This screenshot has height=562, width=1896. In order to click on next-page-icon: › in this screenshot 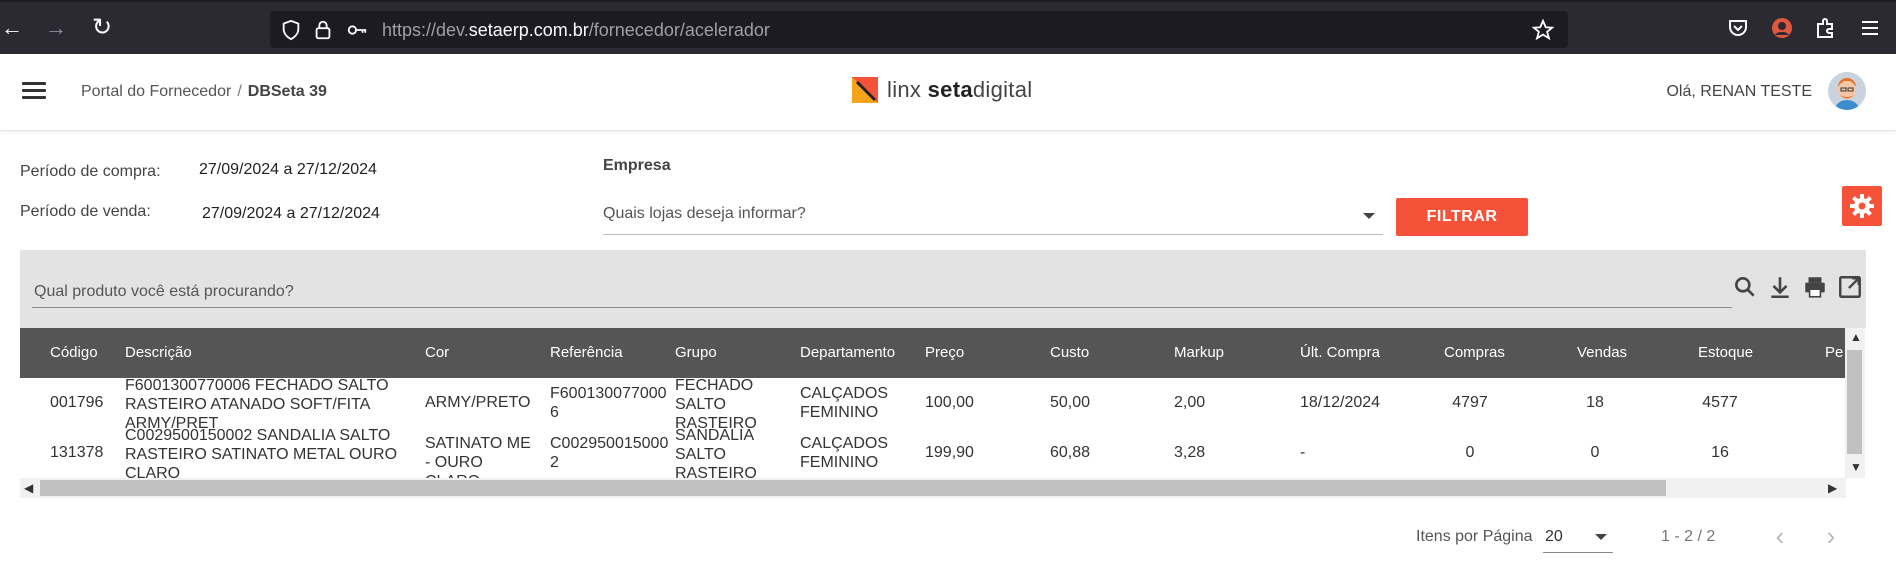, I will do `click(1831, 536)`.